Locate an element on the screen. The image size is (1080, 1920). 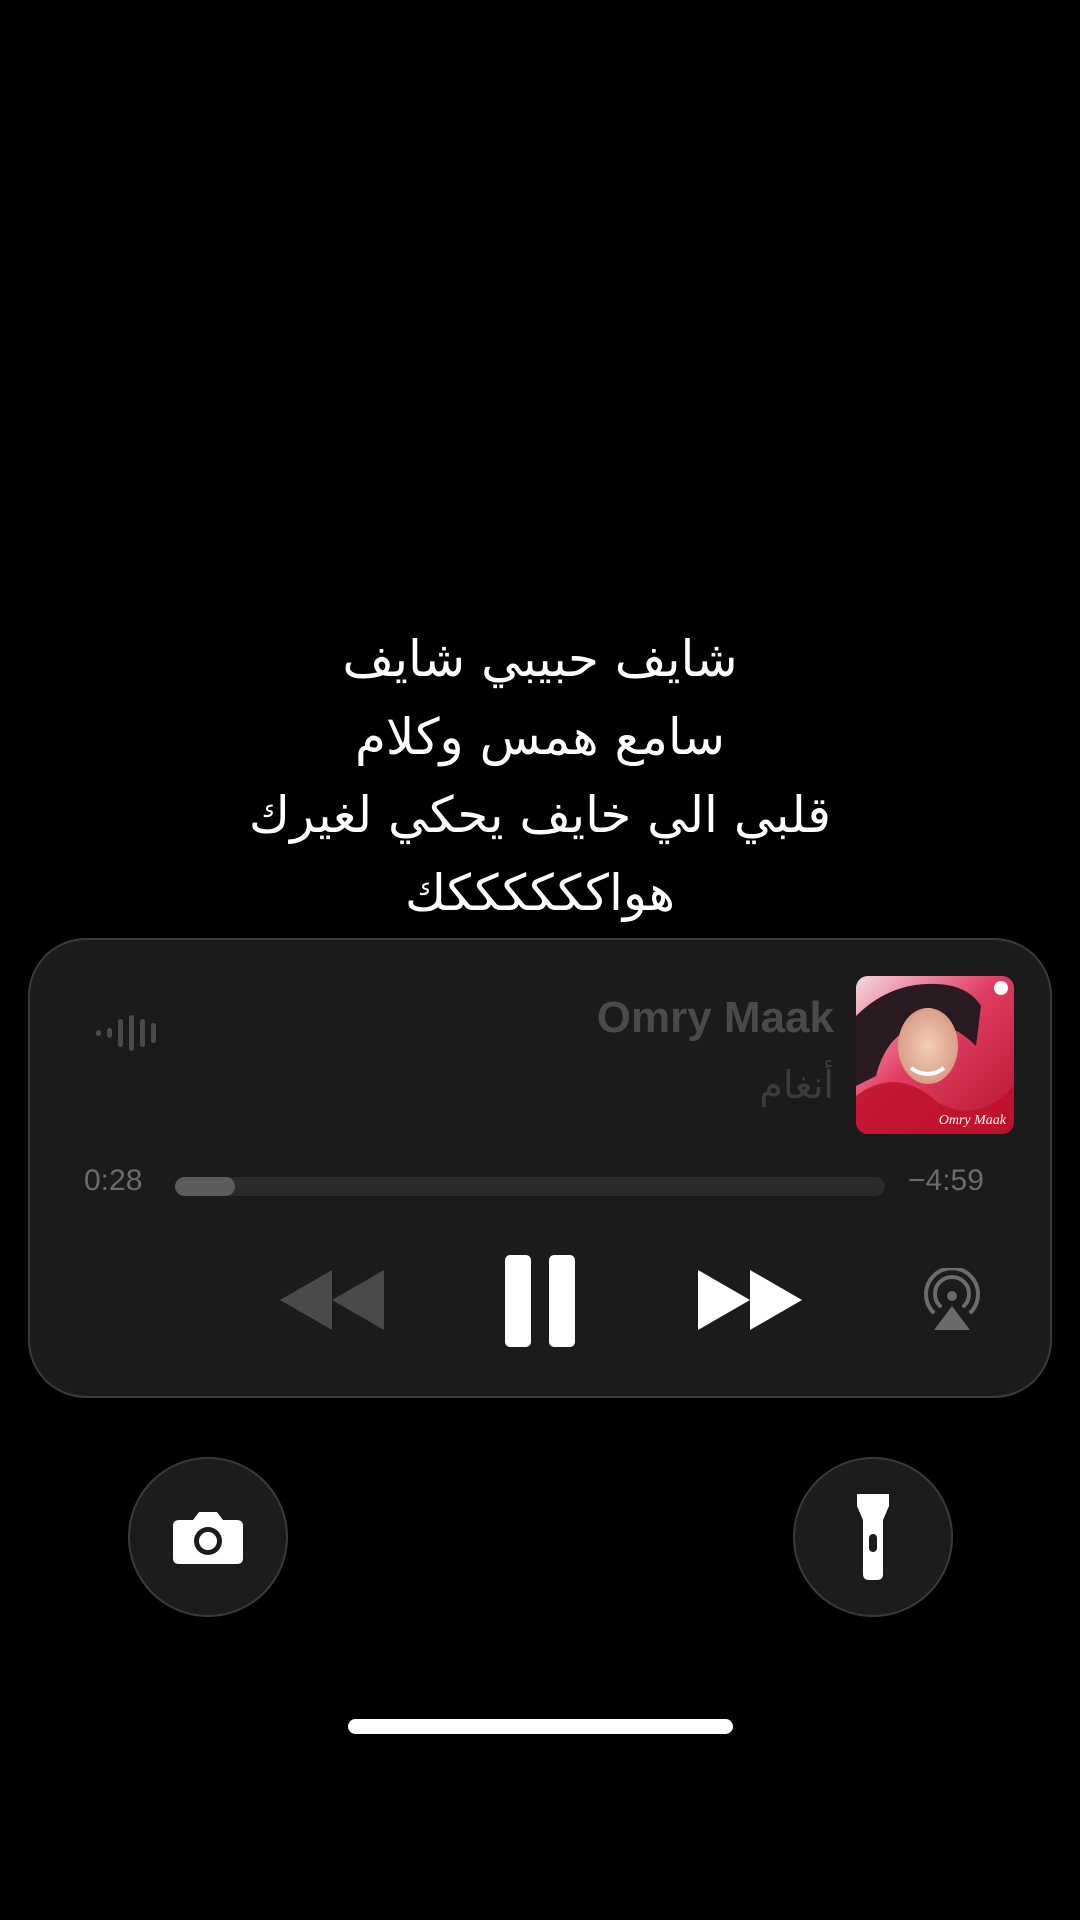
playback-progress-fill is located at coordinates (205, 1186).